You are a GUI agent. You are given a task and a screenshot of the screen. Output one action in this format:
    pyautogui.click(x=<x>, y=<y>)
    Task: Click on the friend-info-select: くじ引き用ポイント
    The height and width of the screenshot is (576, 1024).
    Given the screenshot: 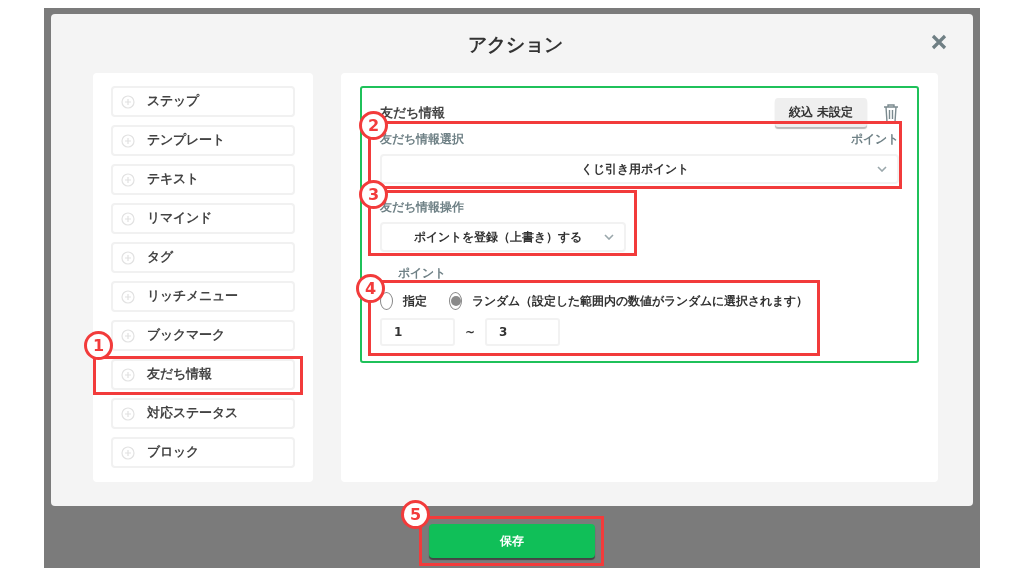 What is the action you would take?
    pyautogui.click(x=639, y=169)
    